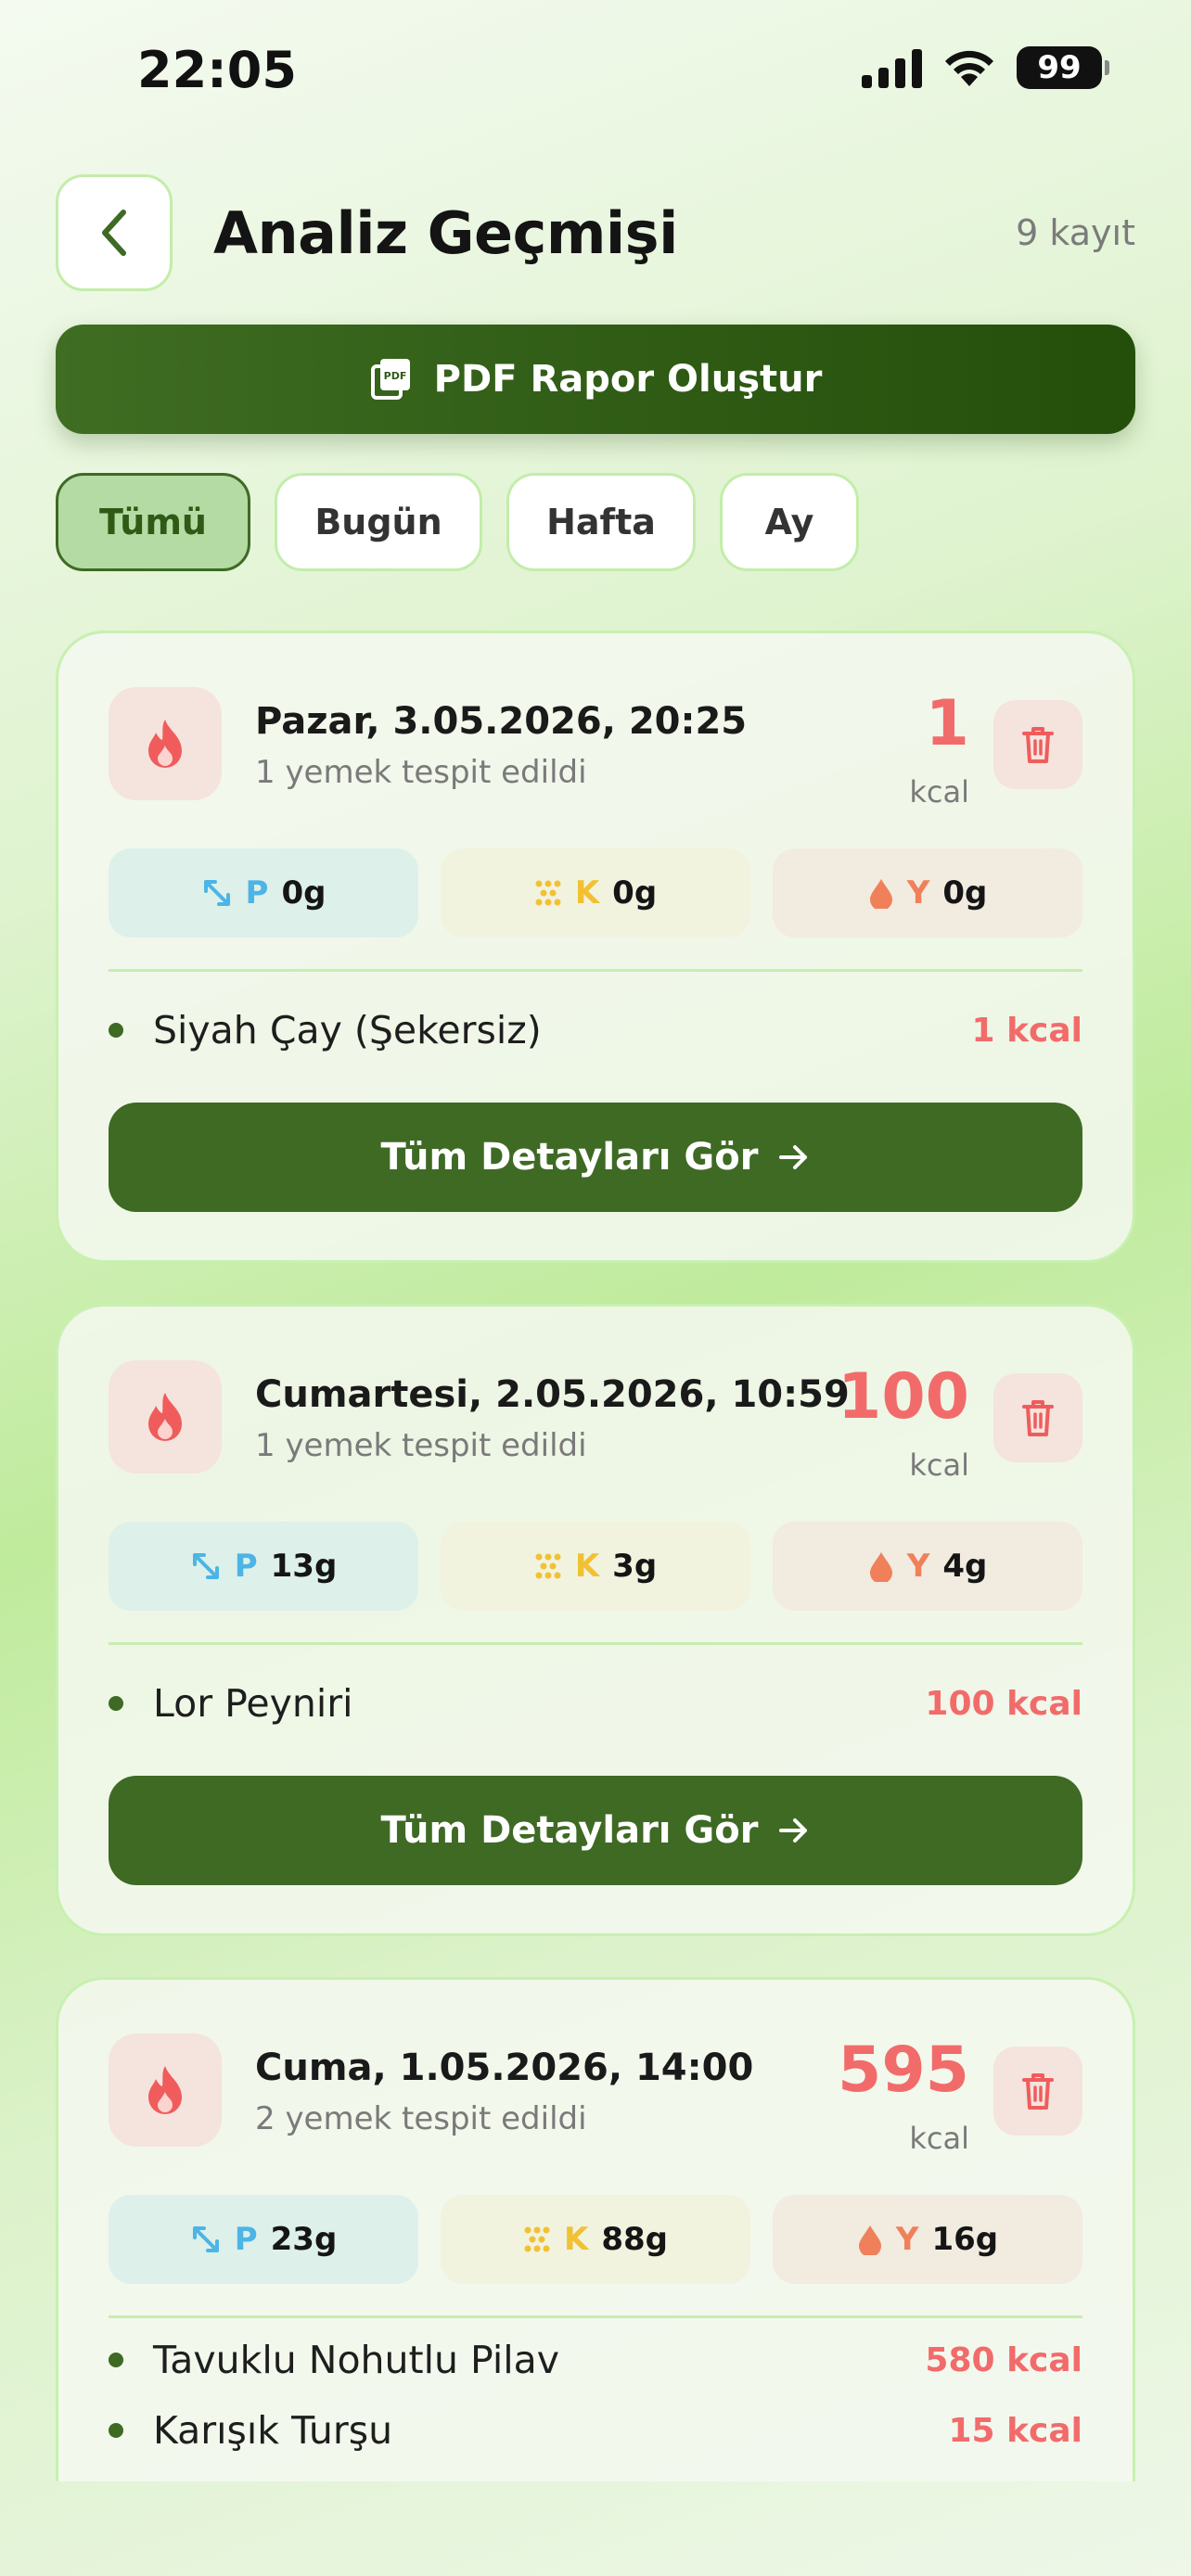 This screenshot has height=2576, width=1191. Describe the element at coordinates (304, 893) in the screenshot. I see `protein-value: 0g` at that location.